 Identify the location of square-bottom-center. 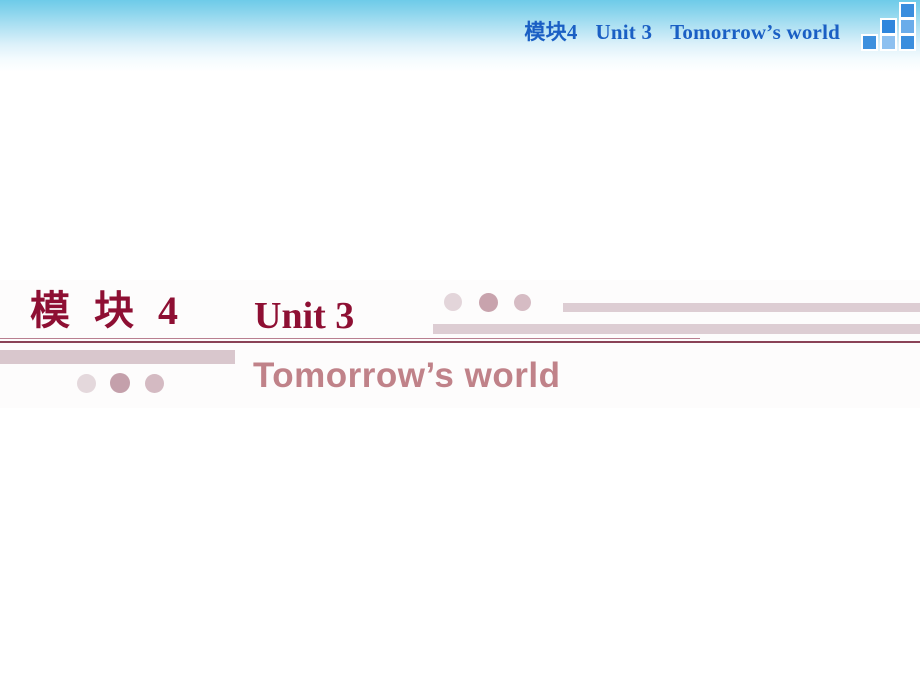
(888, 42).